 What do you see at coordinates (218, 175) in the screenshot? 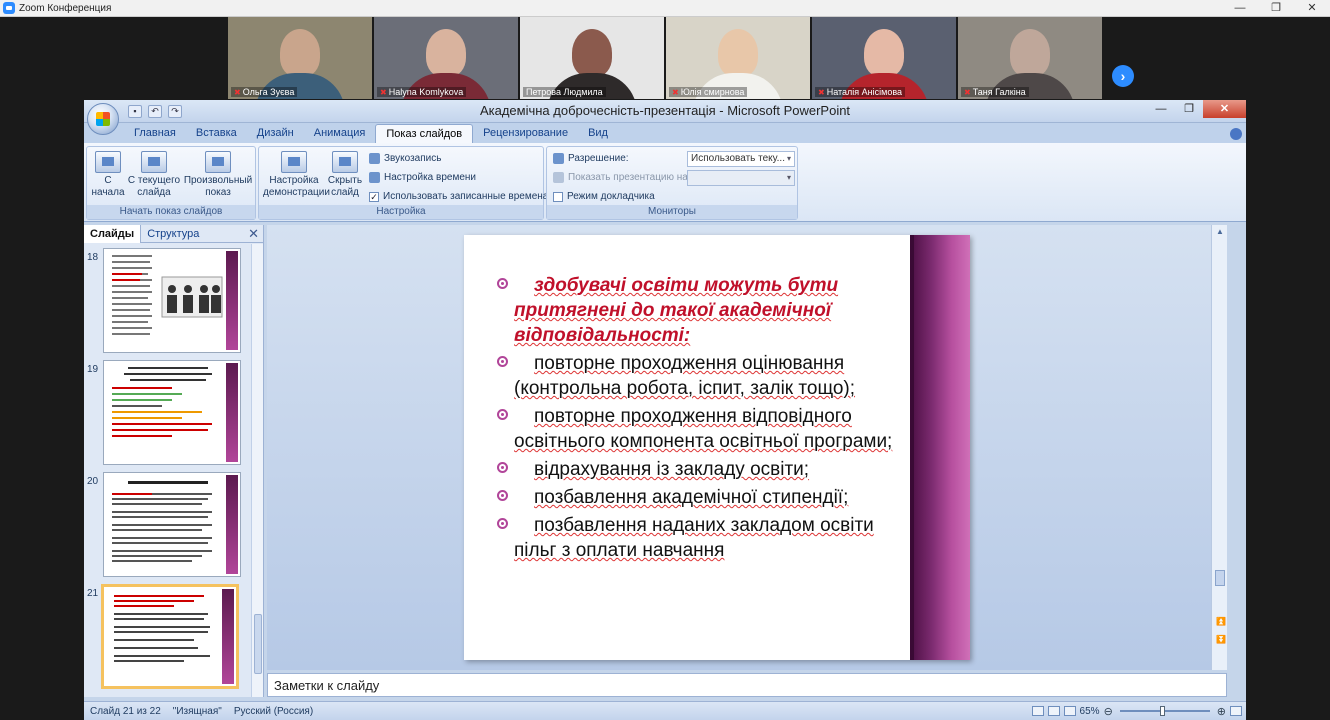
I see `custom-show-button: Произвольный показ` at bounding box center [218, 175].